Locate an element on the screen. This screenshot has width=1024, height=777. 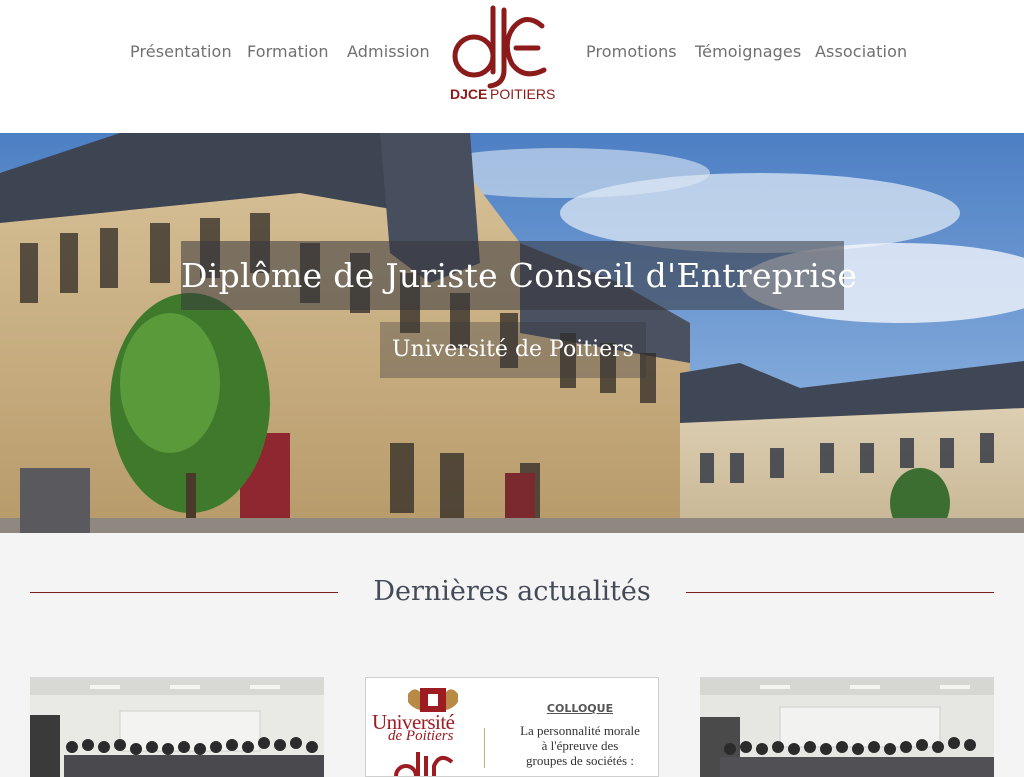
colloque-line-1: La personnalité morale is located at coordinates (580, 730).